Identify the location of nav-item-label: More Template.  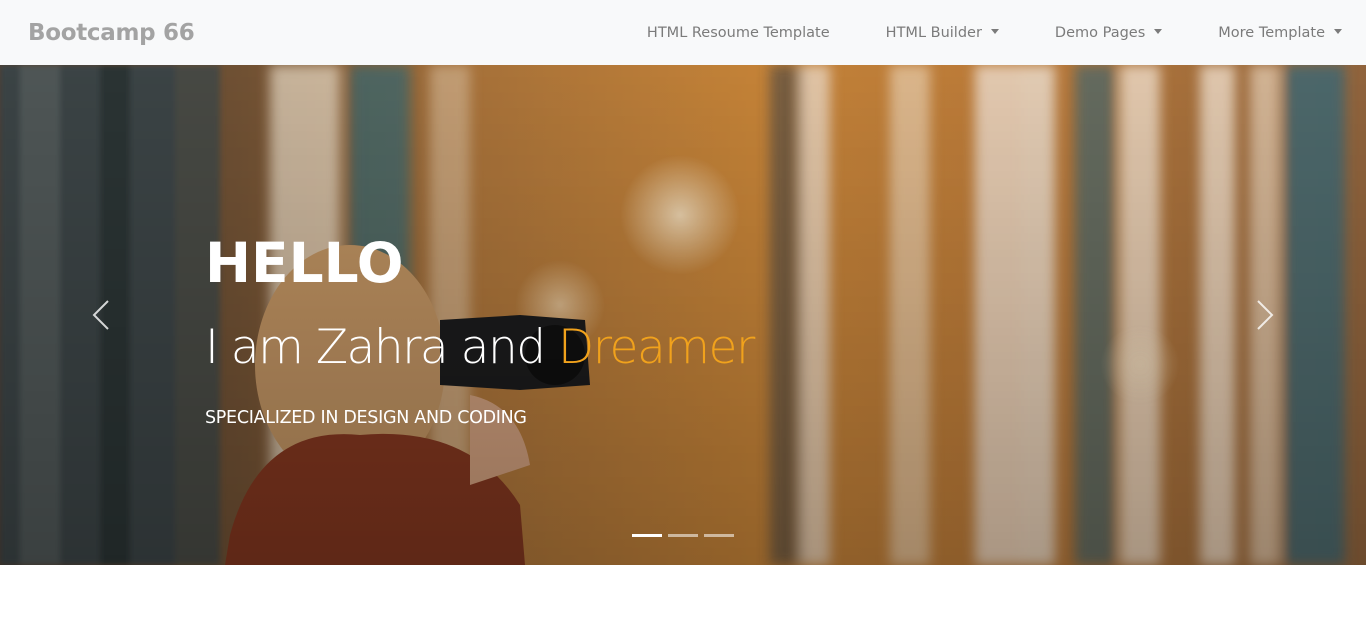
(1271, 32).